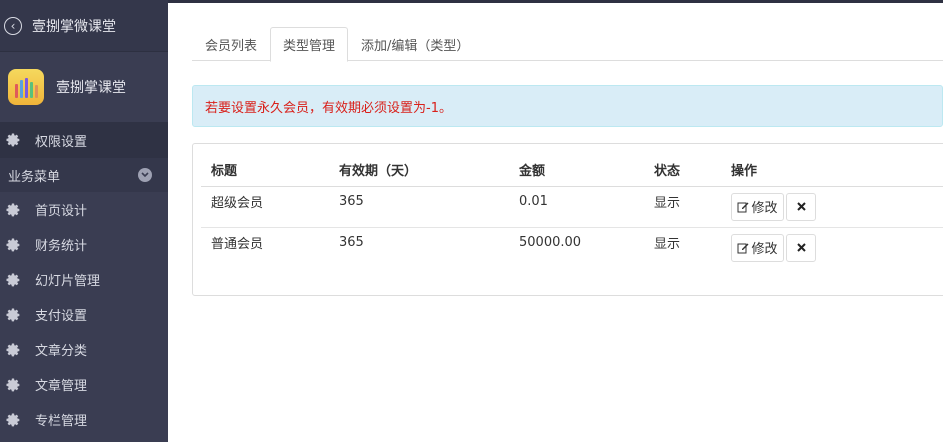 The width and height of the screenshot is (943, 442). What do you see at coordinates (533, 201) in the screenshot?
I see `cell-amount-text: 0.01` at bounding box center [533, 201].